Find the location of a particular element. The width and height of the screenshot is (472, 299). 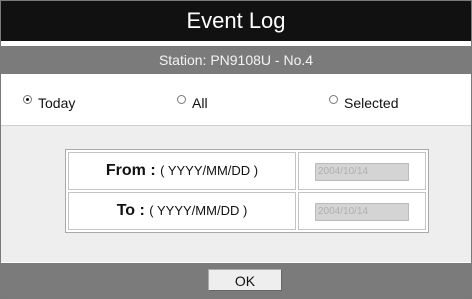

from-input-cell is located at coordinates (362, 171).